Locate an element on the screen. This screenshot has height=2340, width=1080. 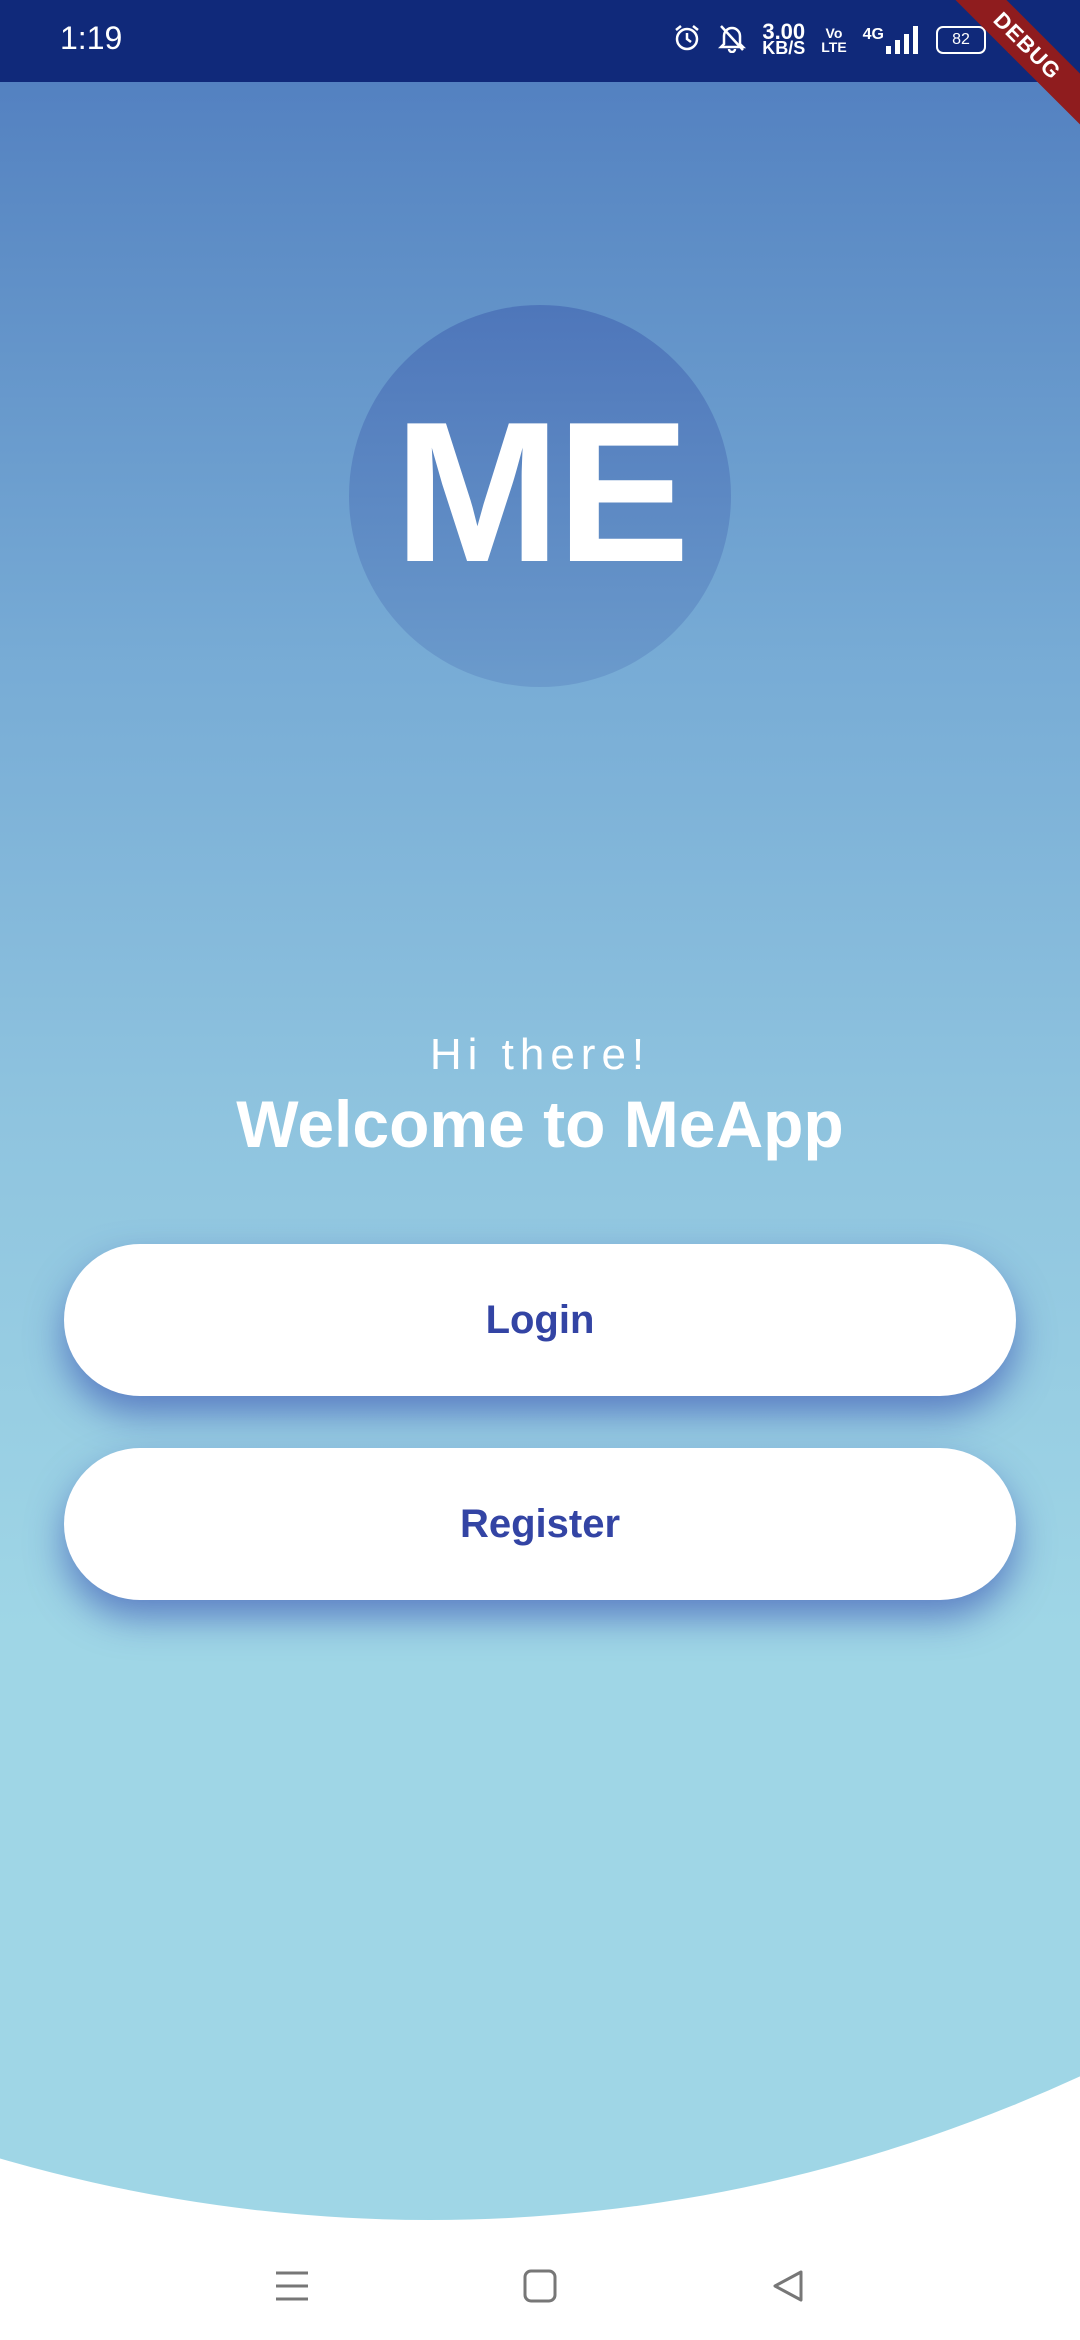
greeting-text: Hi there! is located at coordinates (540, 1054).